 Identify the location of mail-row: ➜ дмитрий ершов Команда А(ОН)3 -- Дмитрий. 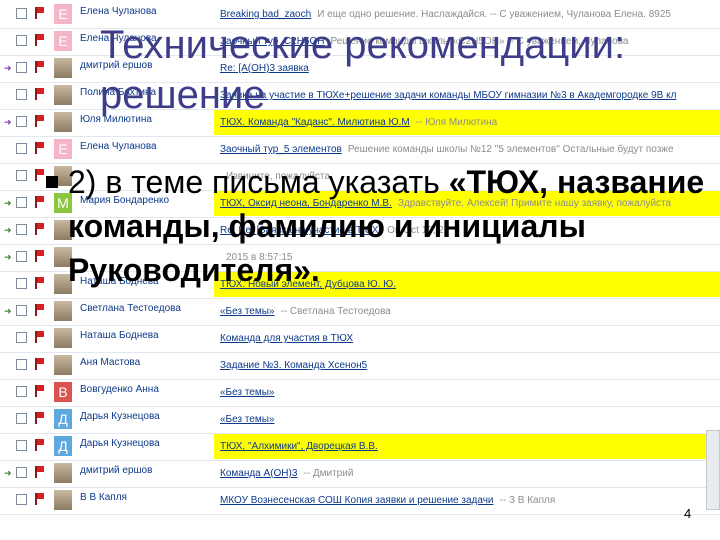
(360, 474).